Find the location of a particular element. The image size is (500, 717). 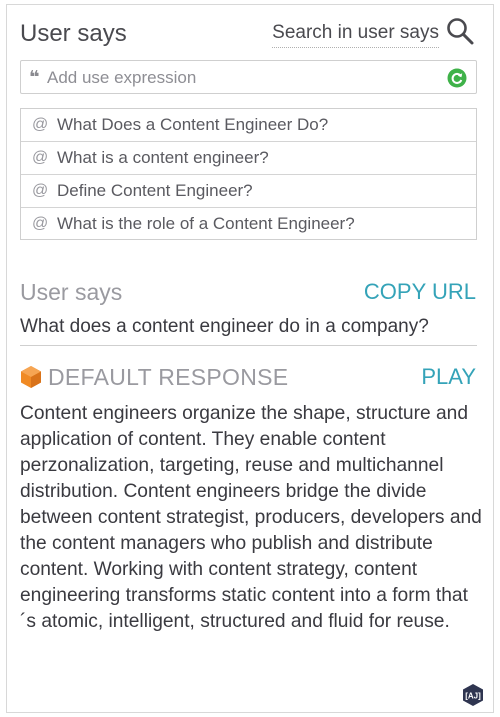

expression-text: Define Content Engineer? is located at coordinates (155, 190).